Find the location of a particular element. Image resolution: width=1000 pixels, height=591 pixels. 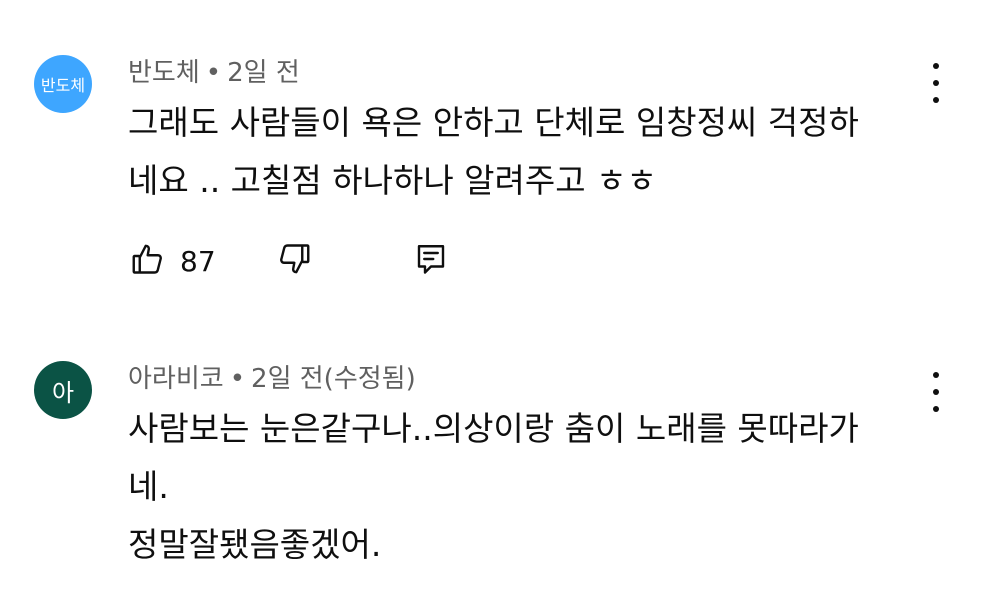

comment-meta: 아라비코 • 2일 전(수정됨) is located at coordinates (272, 376).